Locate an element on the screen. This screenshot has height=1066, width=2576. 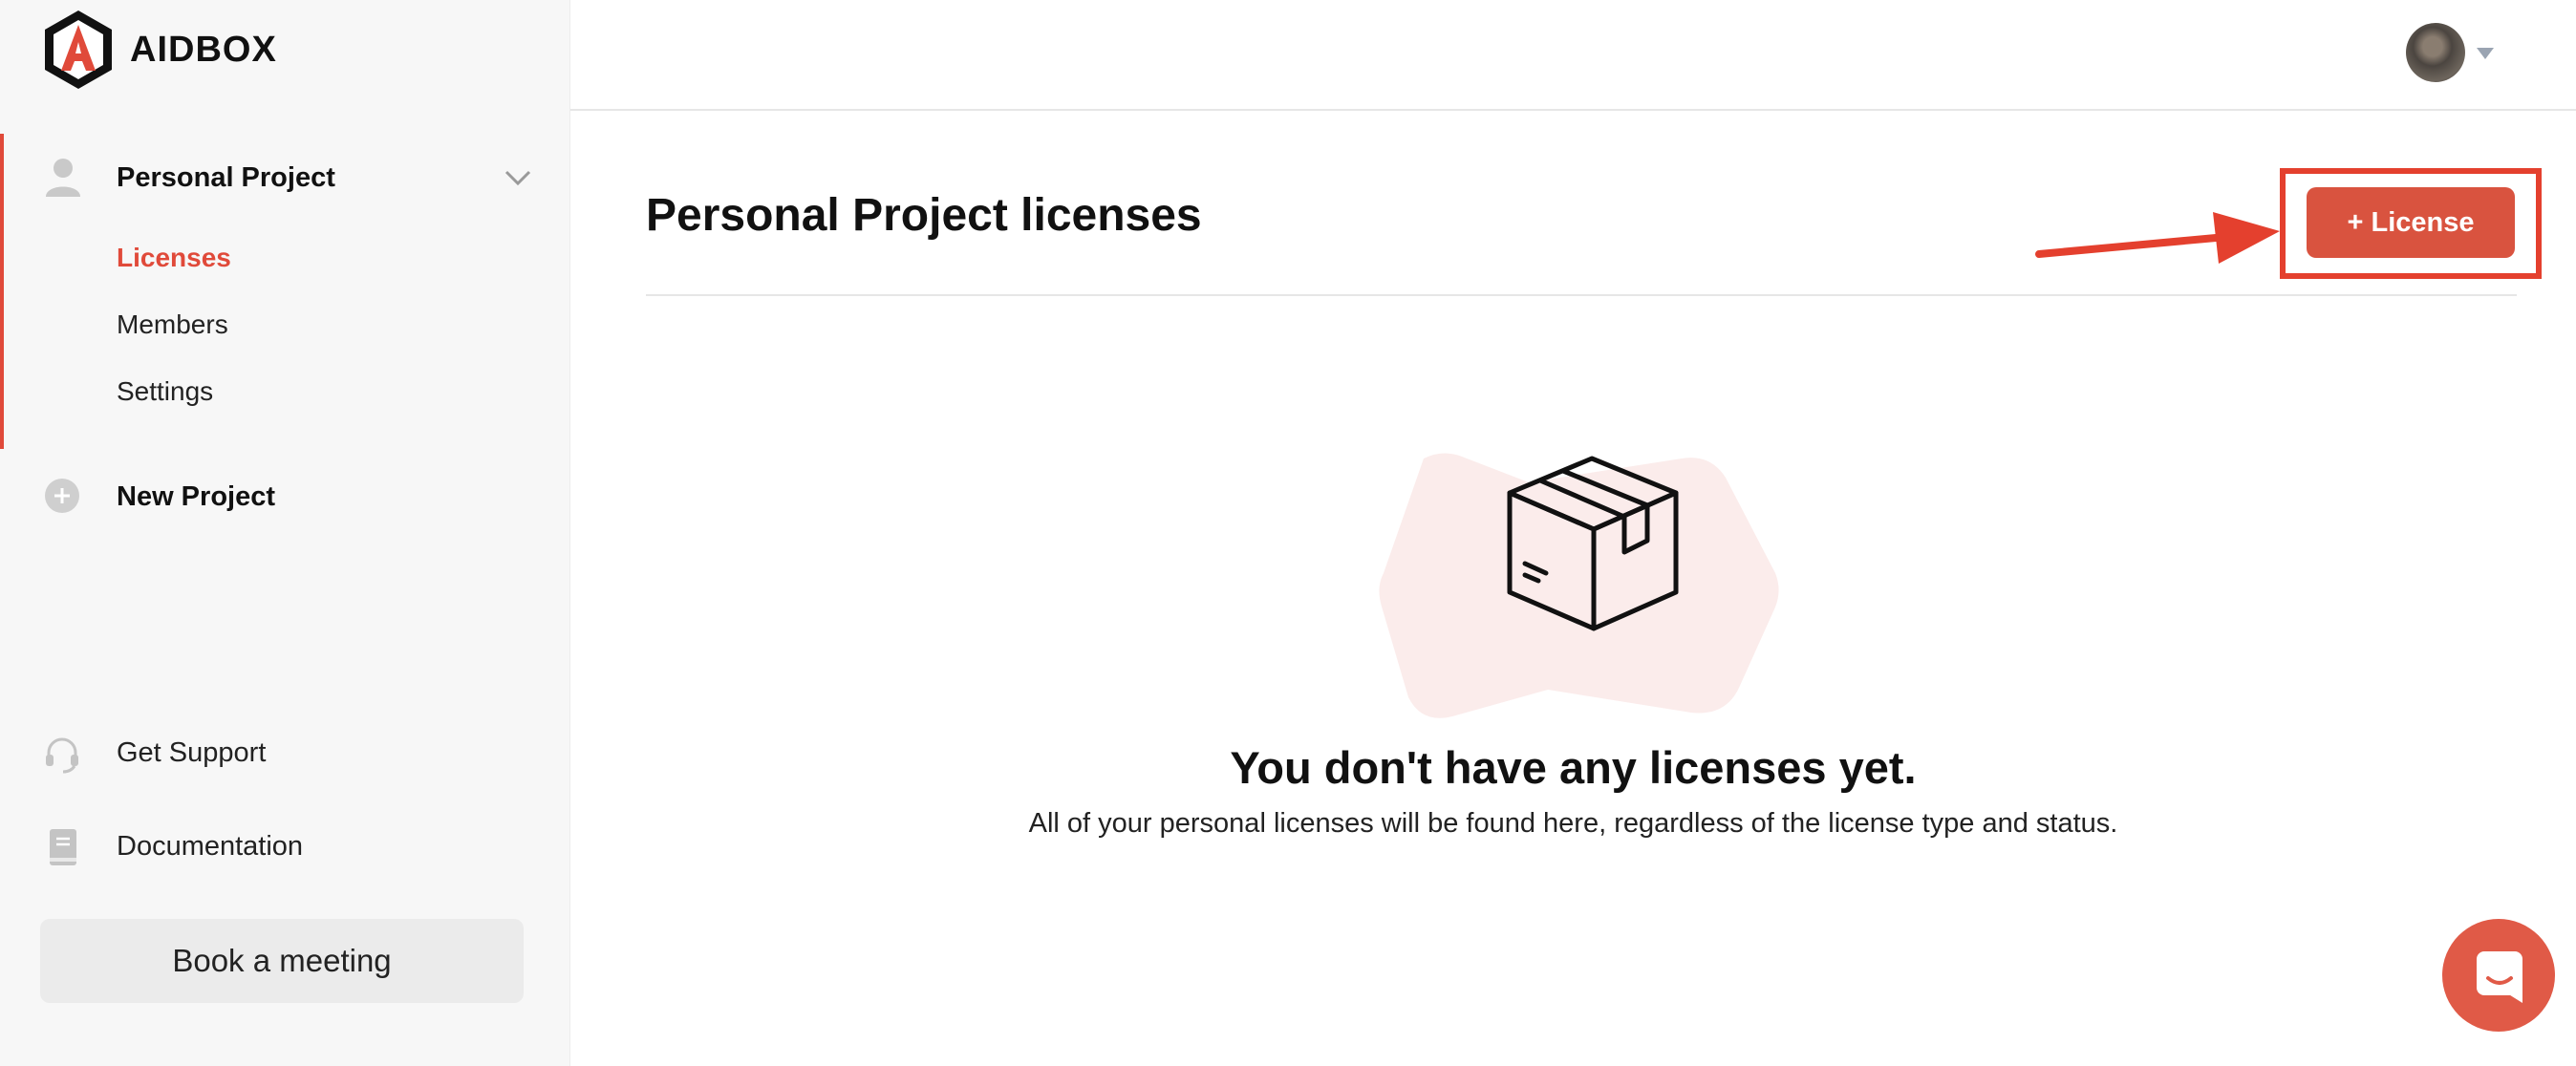
empty-state-title-wrap: You don't have any licenses yet. is located at coordinates (1573, 767).